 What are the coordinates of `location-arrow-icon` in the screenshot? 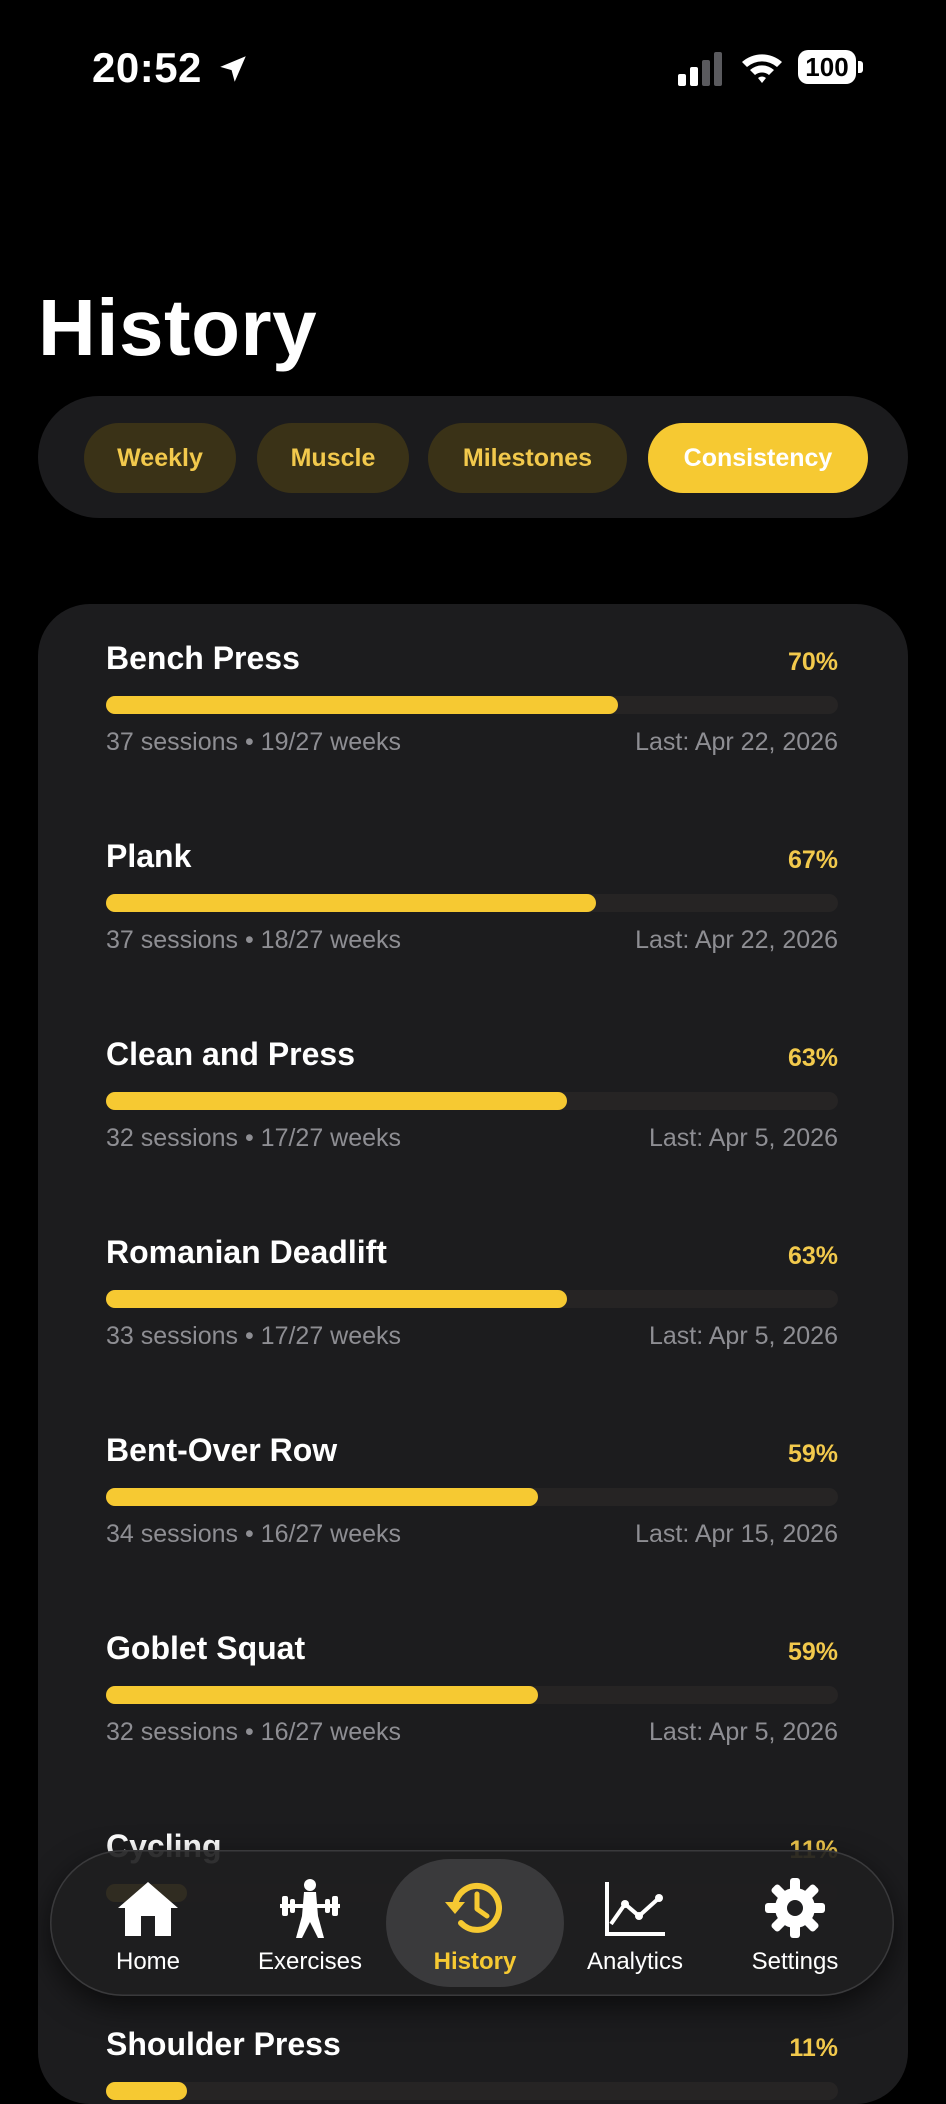 It's located at (233, 69).